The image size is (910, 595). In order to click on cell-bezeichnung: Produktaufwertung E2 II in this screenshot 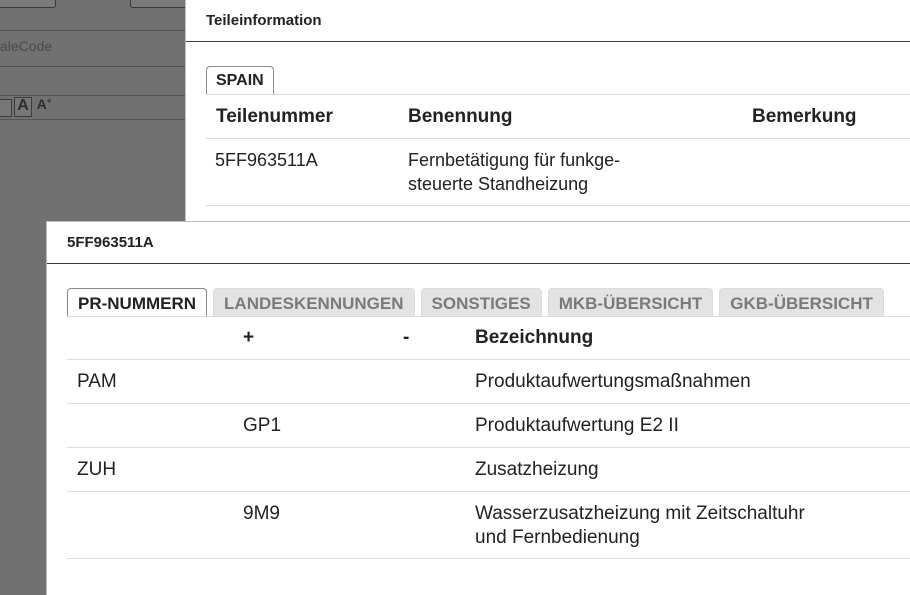, I will do `click(577, 425)`.